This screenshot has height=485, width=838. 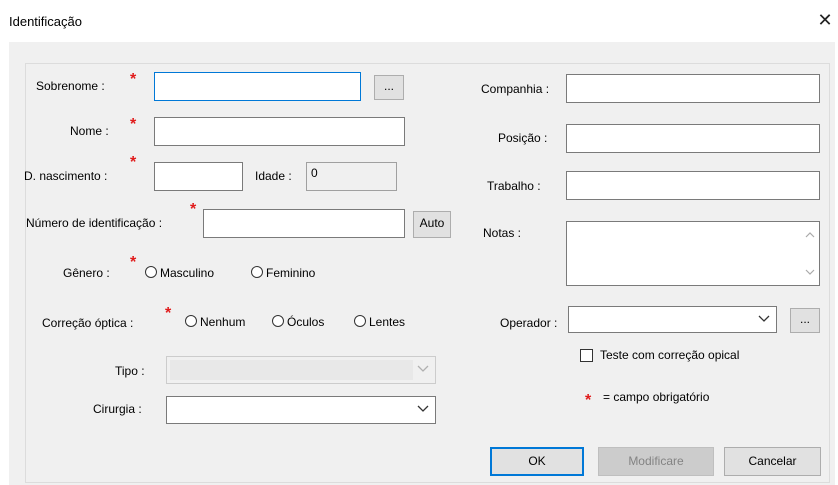 I want to click on correcao-lentes-radio, so click(x=360, y=321).